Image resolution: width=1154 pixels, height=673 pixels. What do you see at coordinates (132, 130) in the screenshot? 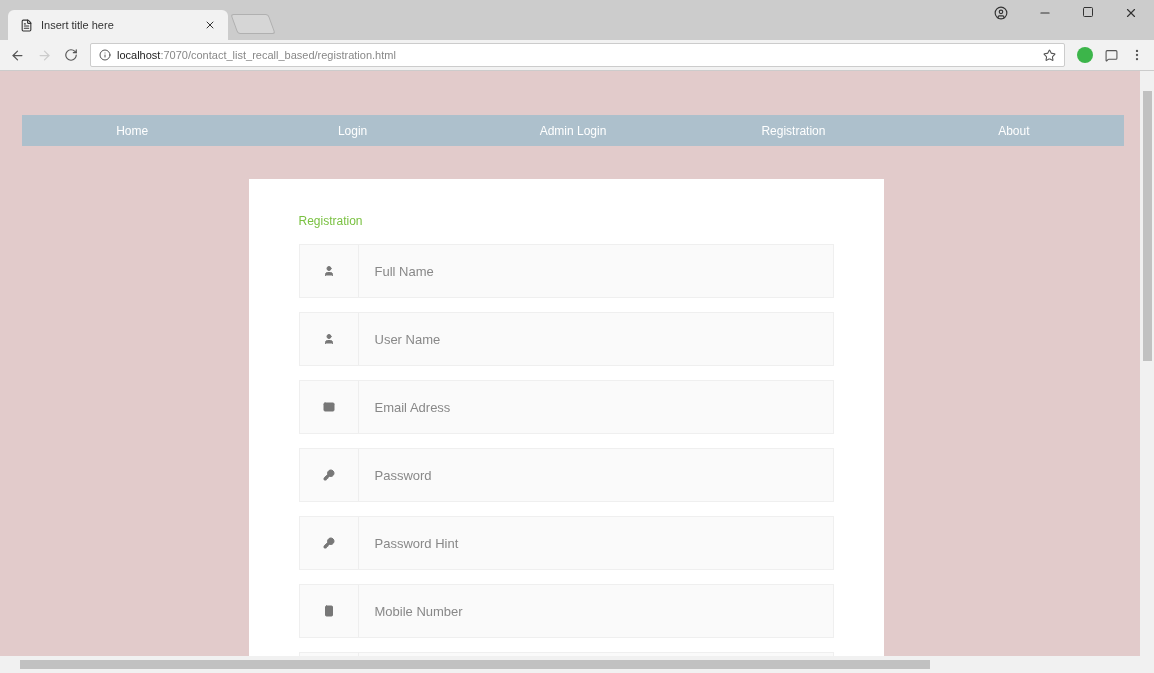
I see `nav-link: Home` at bounding box center [132, 130].